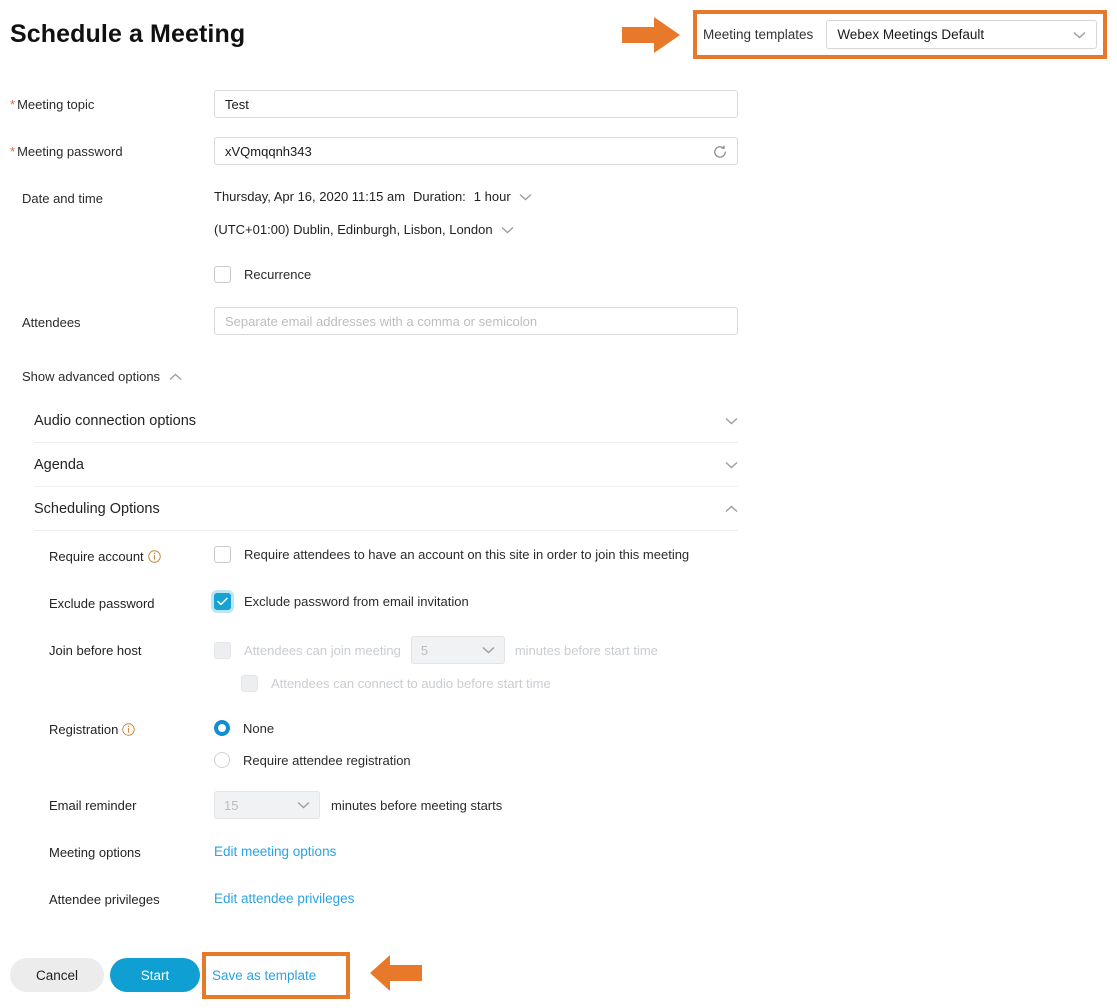 The height and width of the screenshot is (1008, 1117). I want to click on join-before-host-text-before: Attendees can join meeting, so click(322, 650).